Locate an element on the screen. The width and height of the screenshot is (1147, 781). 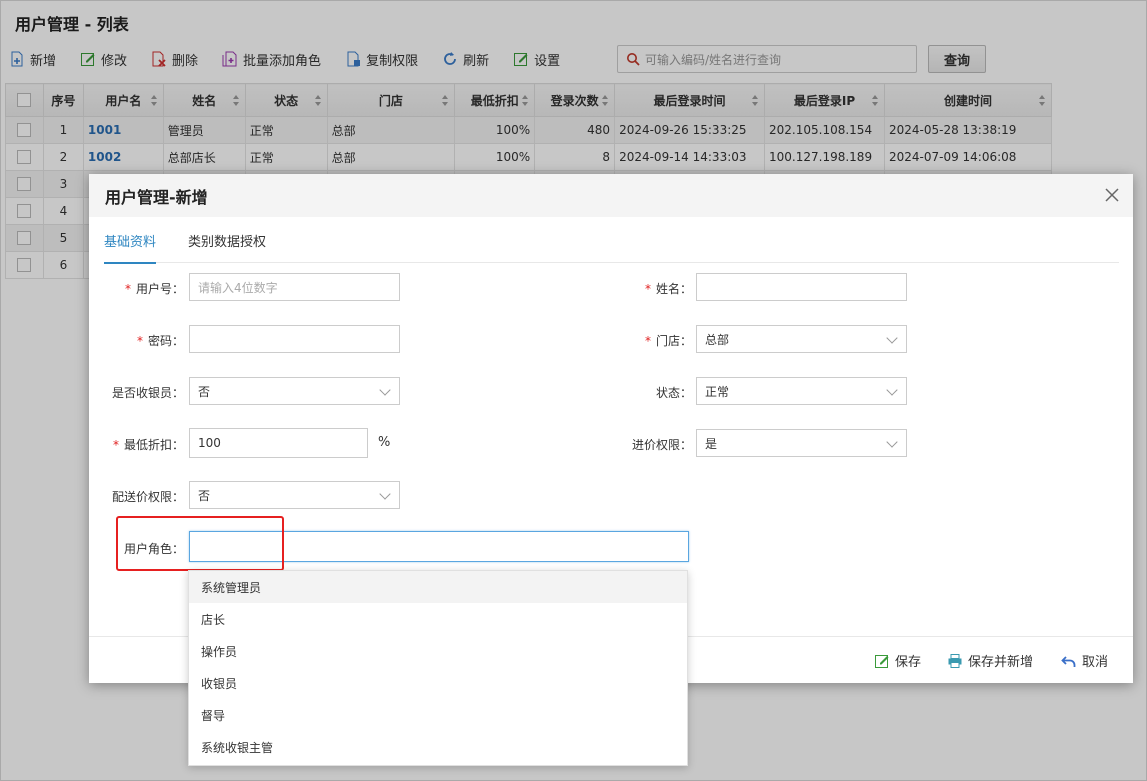
store-label: * 门店： is located at coordinates (668, 341).